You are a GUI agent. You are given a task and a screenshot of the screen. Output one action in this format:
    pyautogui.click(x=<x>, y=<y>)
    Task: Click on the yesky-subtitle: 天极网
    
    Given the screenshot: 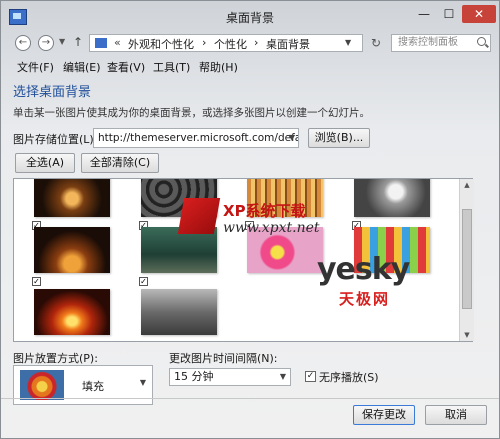 What is the action you would take?
    pyautogui.click(x=365, y=299)
    